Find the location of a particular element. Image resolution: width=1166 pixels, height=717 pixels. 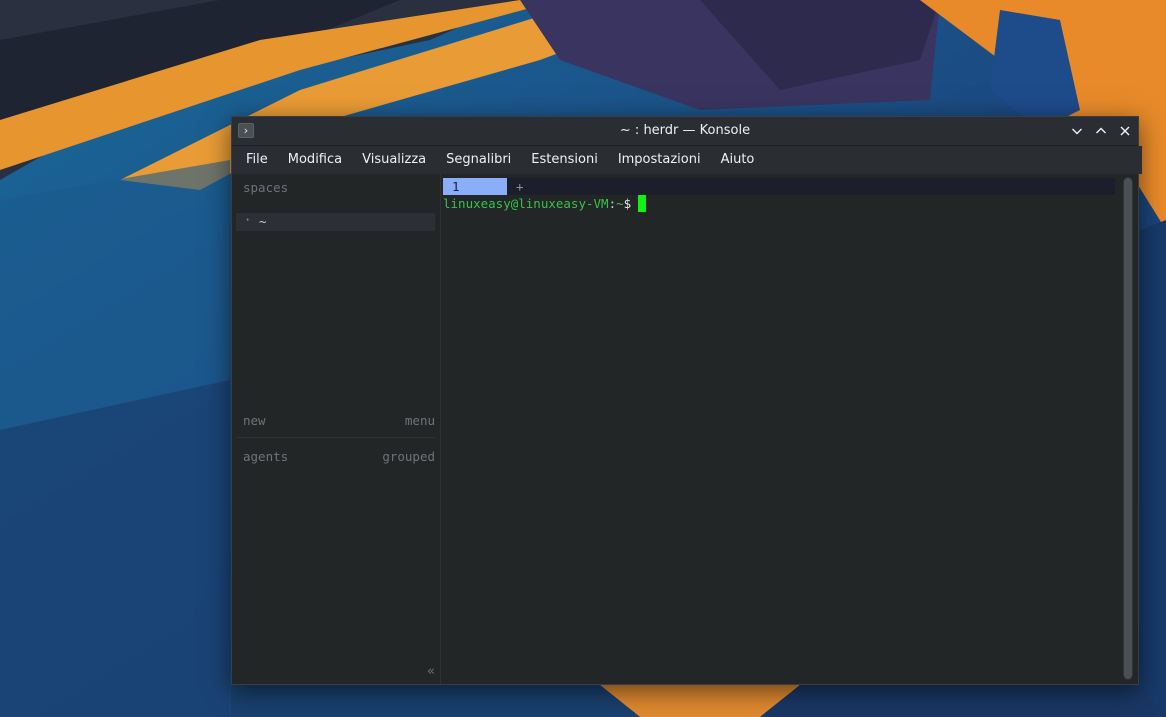

prompt-user-host: linuxeasy@linuxeasy-VM is located at coordinates (526, 203).